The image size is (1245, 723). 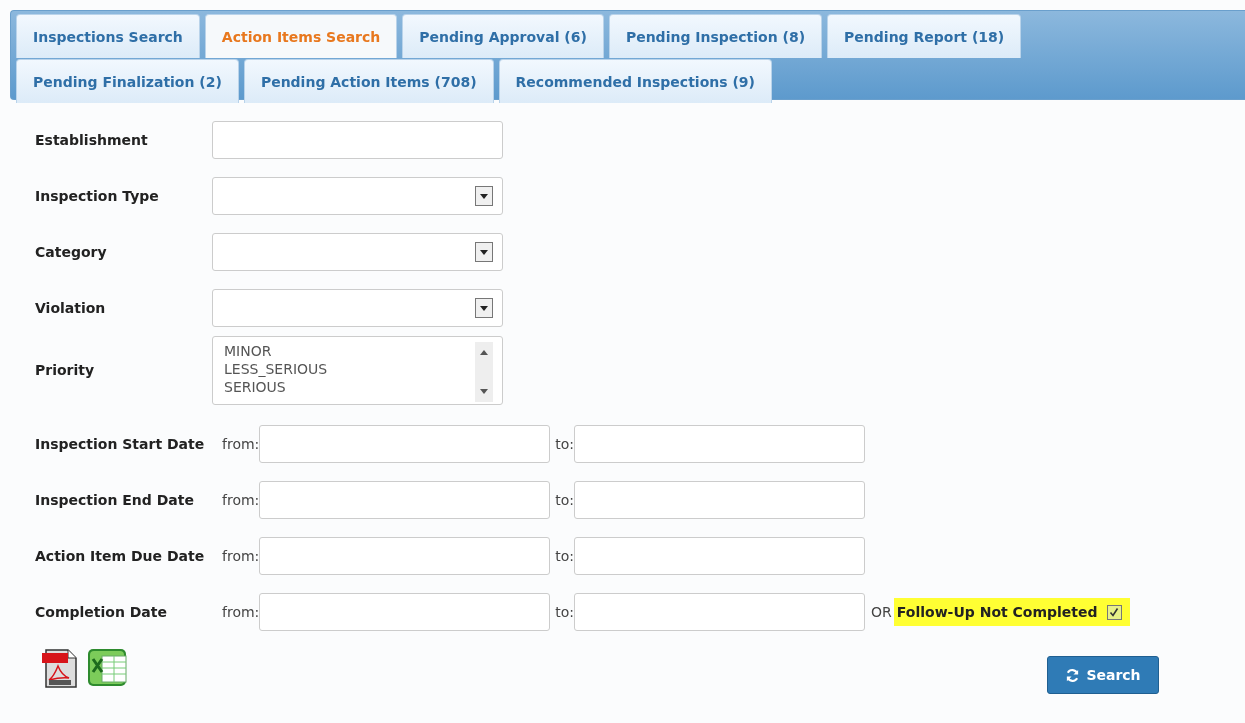 I want to click on list-option: SERIOUS, so click(x=276, y=386).